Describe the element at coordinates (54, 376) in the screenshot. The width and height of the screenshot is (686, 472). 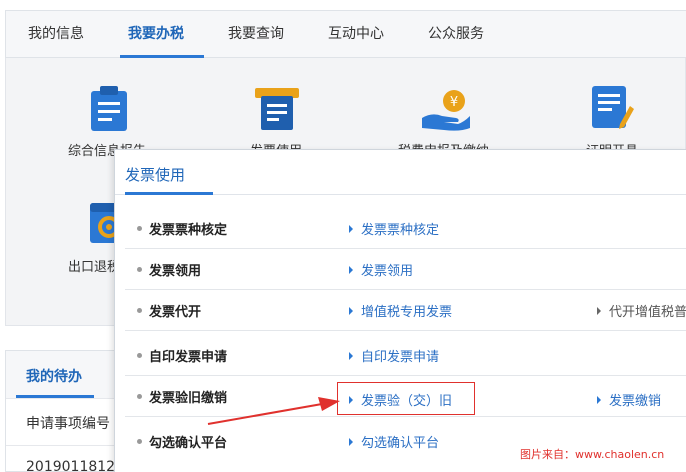
I see `todo-tab: 我的待办` at that location.